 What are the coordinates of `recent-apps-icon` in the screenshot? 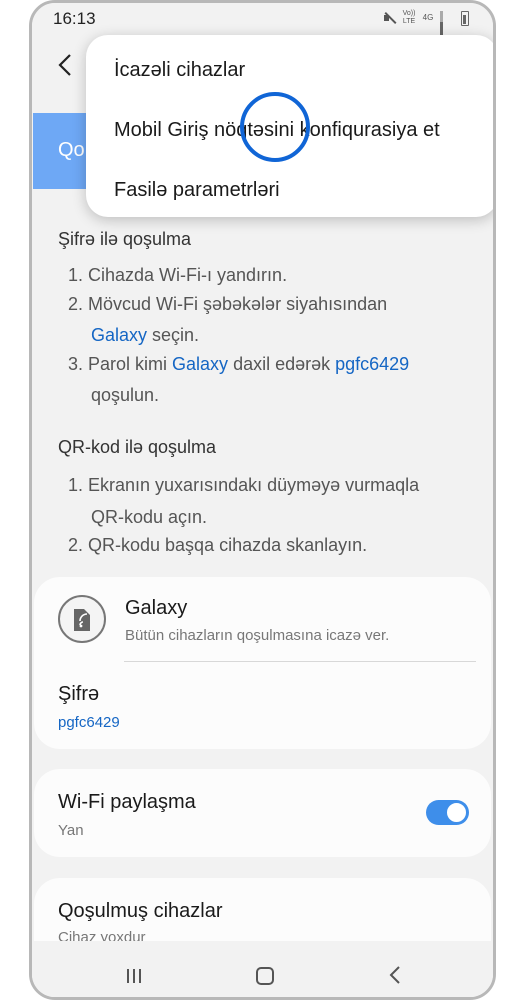 It's located at (134, 976).